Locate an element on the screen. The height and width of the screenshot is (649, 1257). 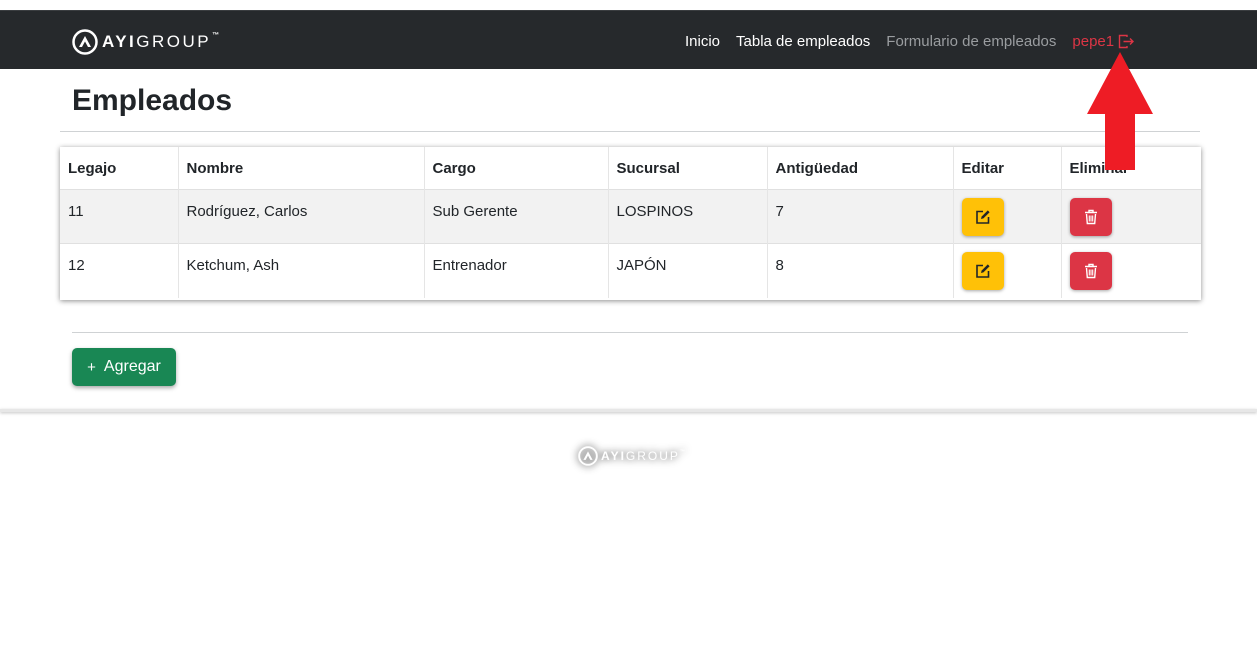
cell-antiguedad: 7 is located at coordinates (860, 216).